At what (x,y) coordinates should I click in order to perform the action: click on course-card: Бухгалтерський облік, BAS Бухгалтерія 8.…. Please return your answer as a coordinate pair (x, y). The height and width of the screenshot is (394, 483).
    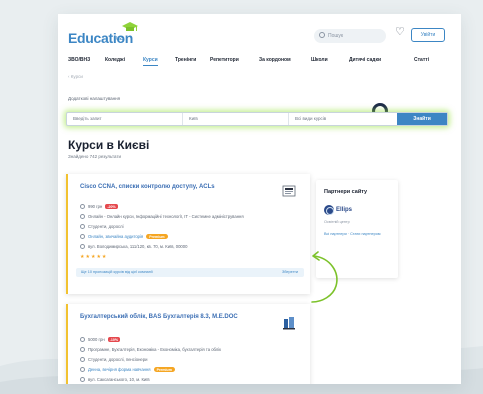
    Looking at the image, I should click on (188, 344).